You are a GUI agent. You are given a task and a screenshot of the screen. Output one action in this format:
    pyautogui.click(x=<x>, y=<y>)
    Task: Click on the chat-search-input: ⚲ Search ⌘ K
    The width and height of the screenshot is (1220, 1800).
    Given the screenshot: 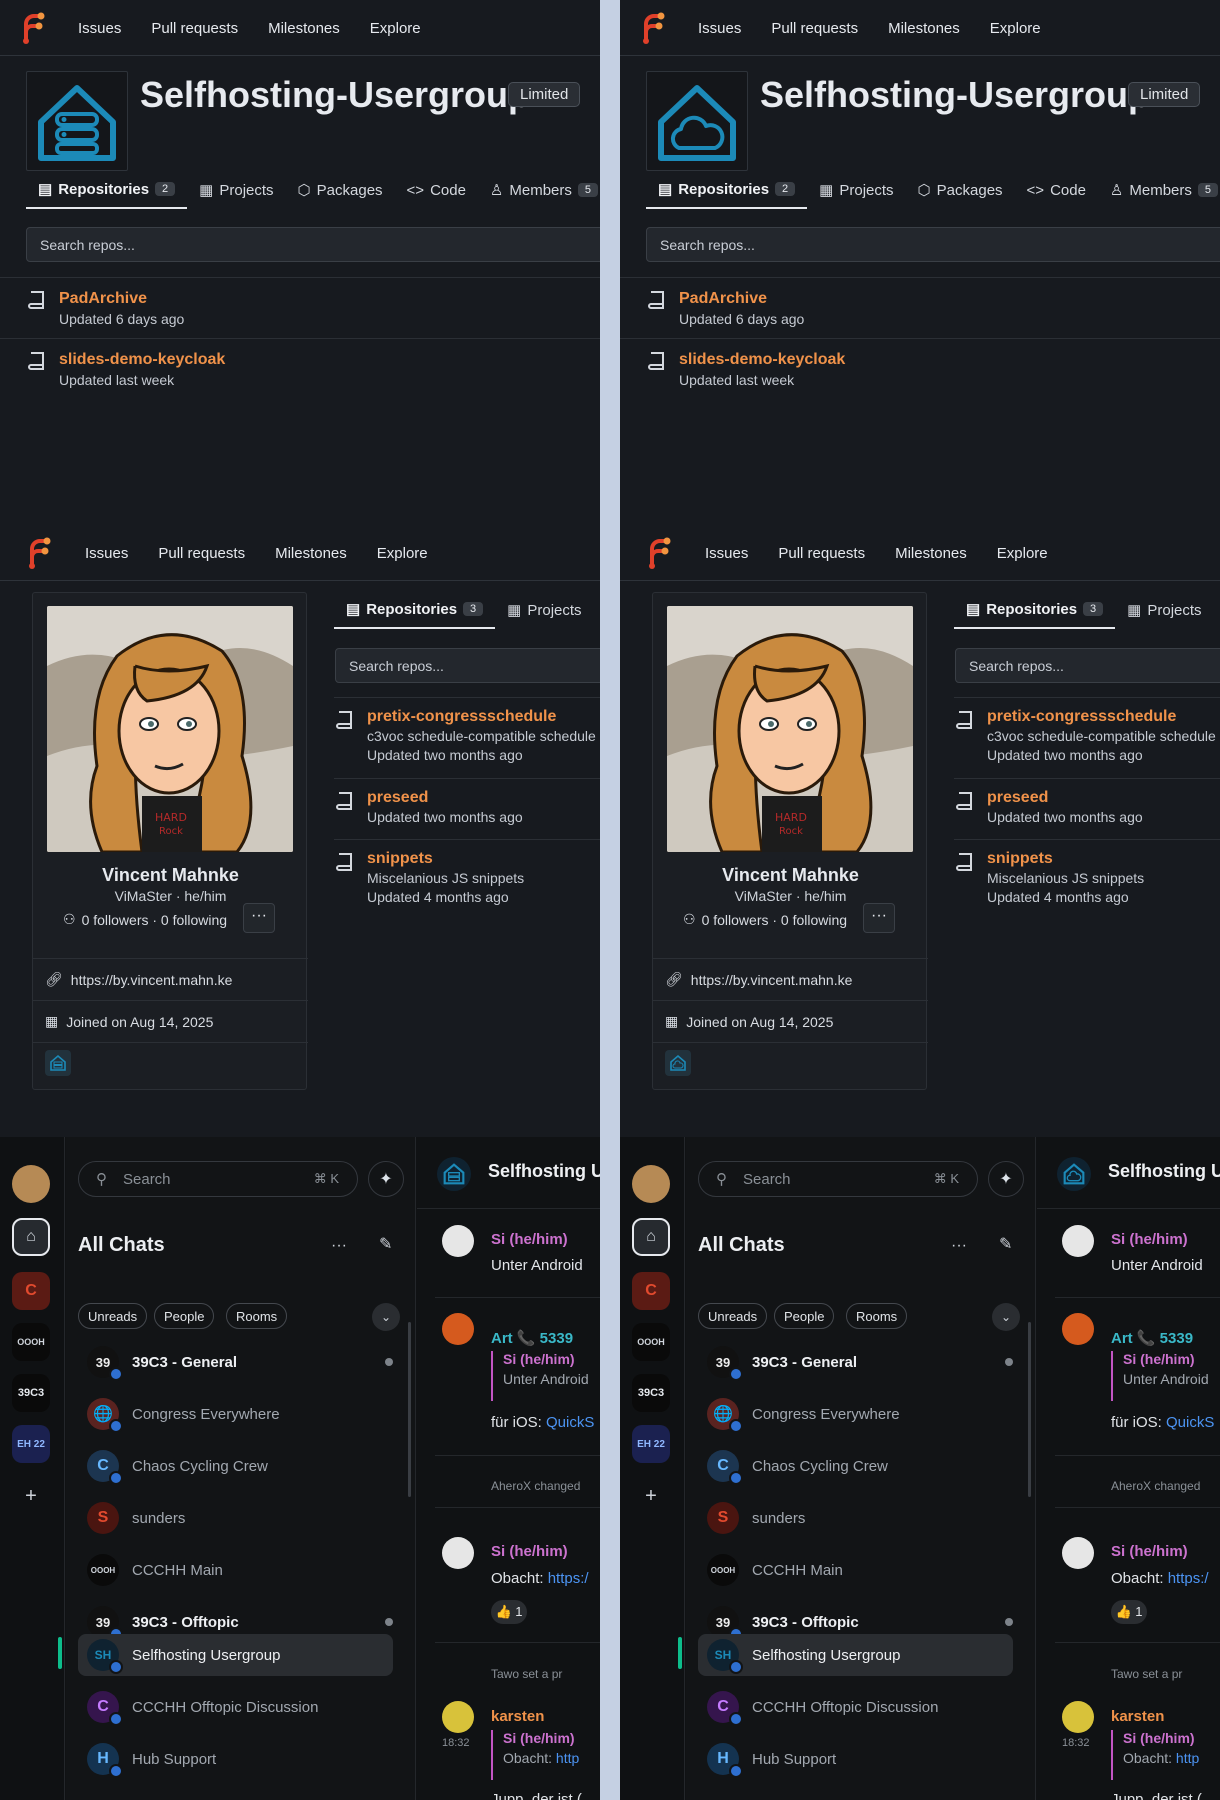 What is the action you would take?
    pyautogui.click(x=218, y=1179)
    